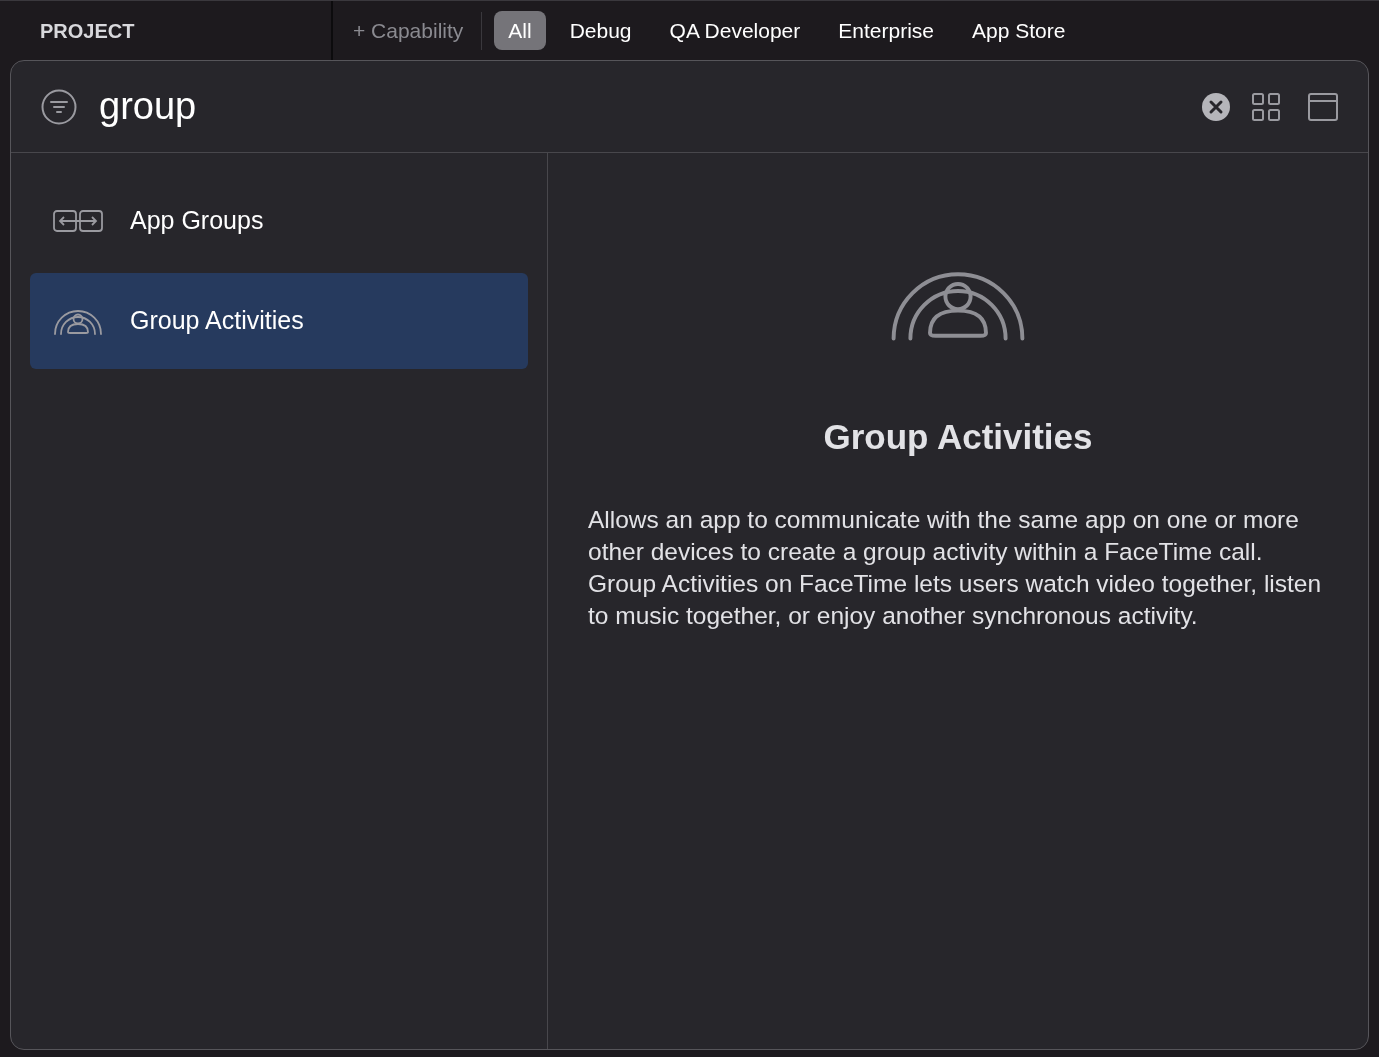  I want to click on person-arcs-icon, so click(78, 321).